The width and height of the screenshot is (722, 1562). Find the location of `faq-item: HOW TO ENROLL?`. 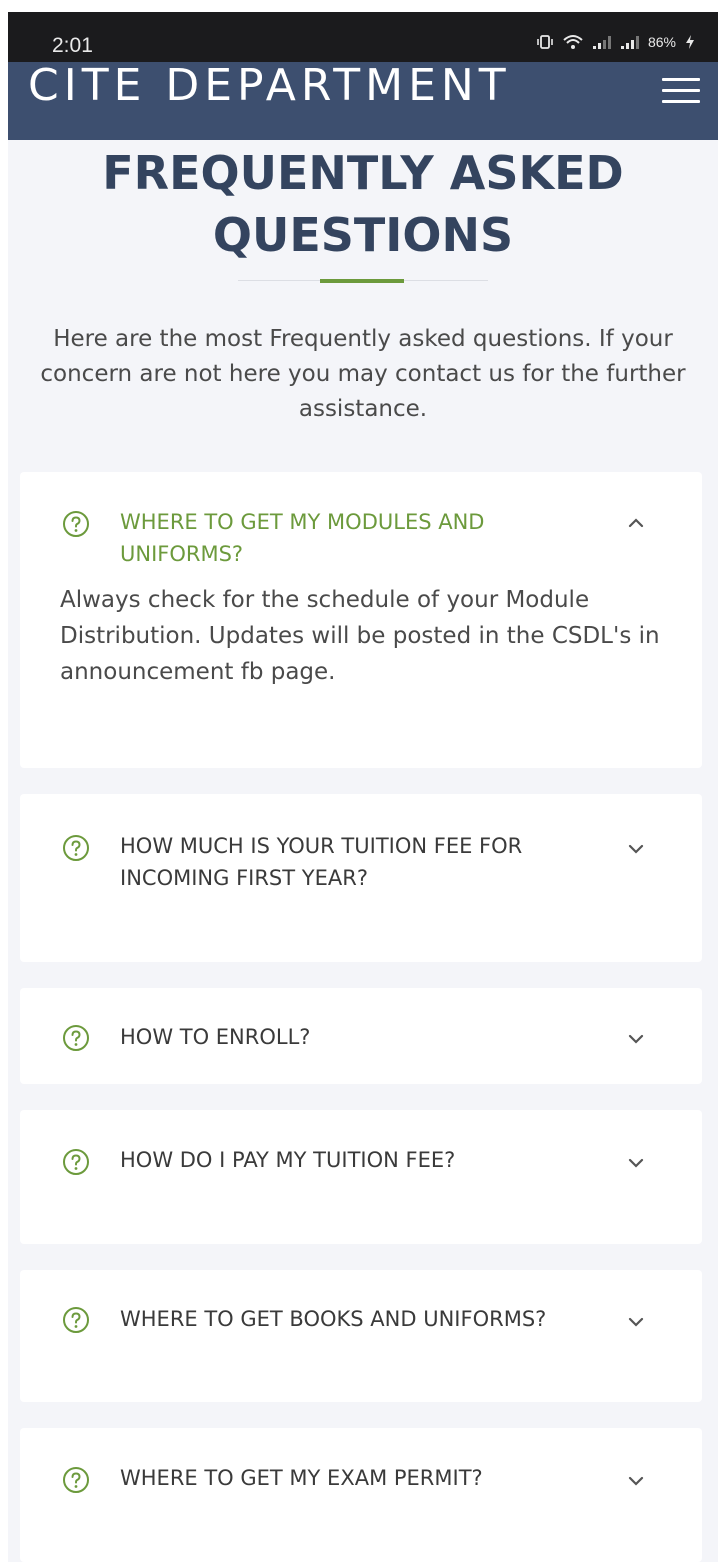

faq-item: HOW TO ENROLL? is located at coordinates (361, 1036).